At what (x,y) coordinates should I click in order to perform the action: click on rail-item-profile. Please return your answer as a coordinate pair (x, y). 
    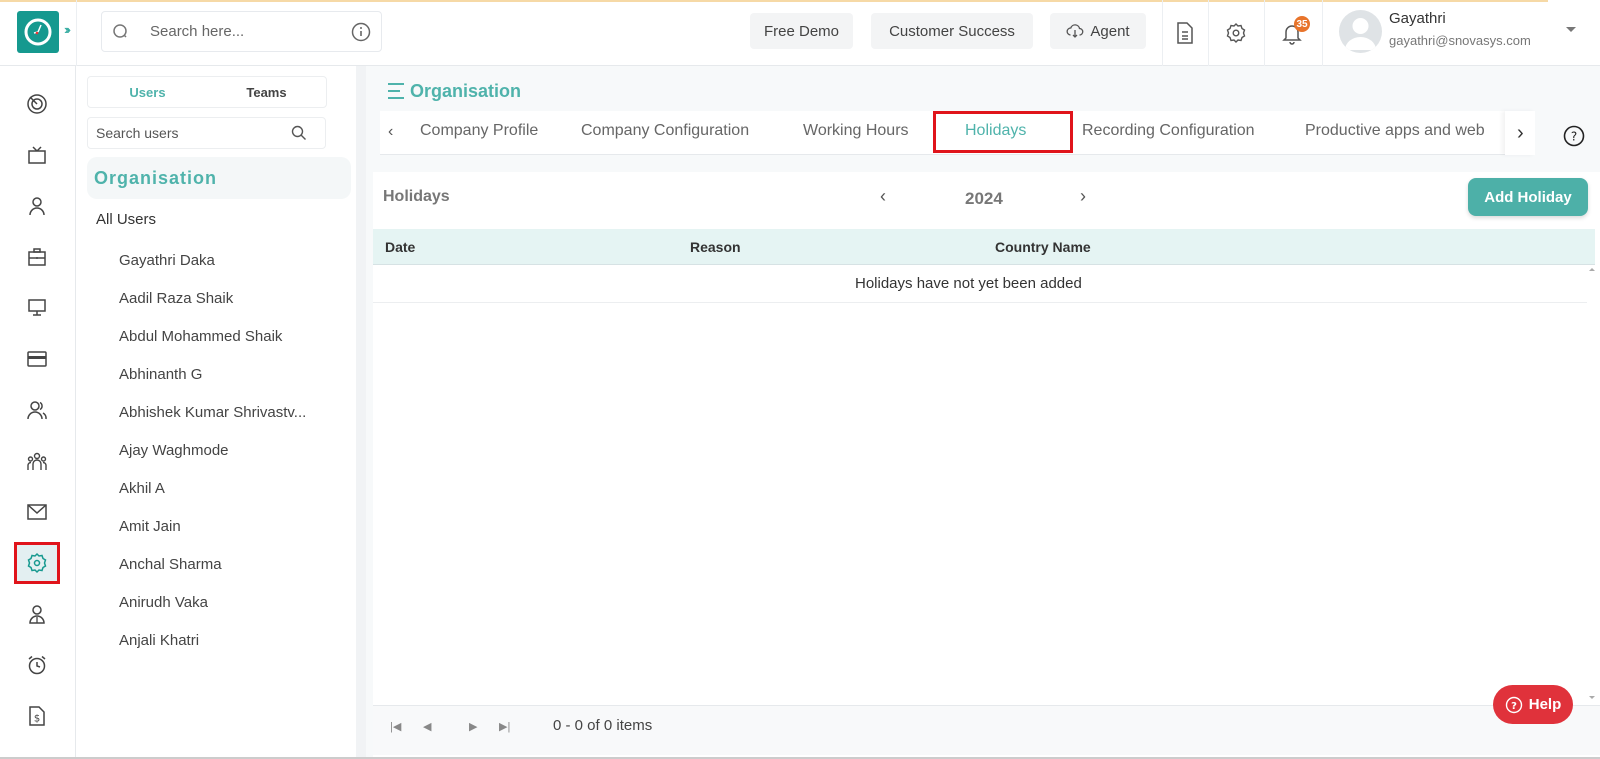
    Looking at the image, I should click on (37, 206).